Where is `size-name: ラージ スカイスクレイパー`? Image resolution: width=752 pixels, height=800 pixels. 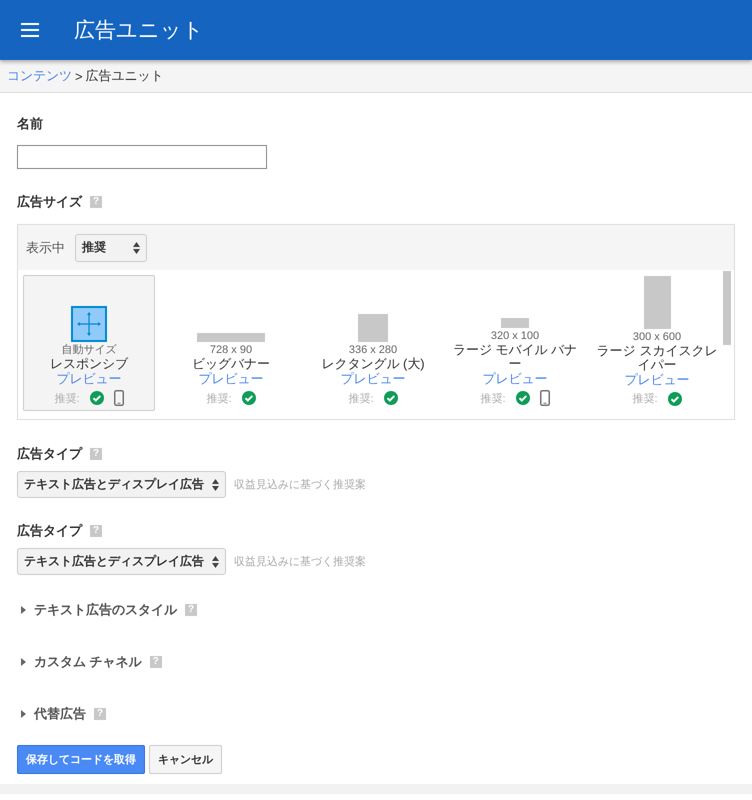 size-name: ラージ スカイスクレイパー is located at coordinates (657, 358).